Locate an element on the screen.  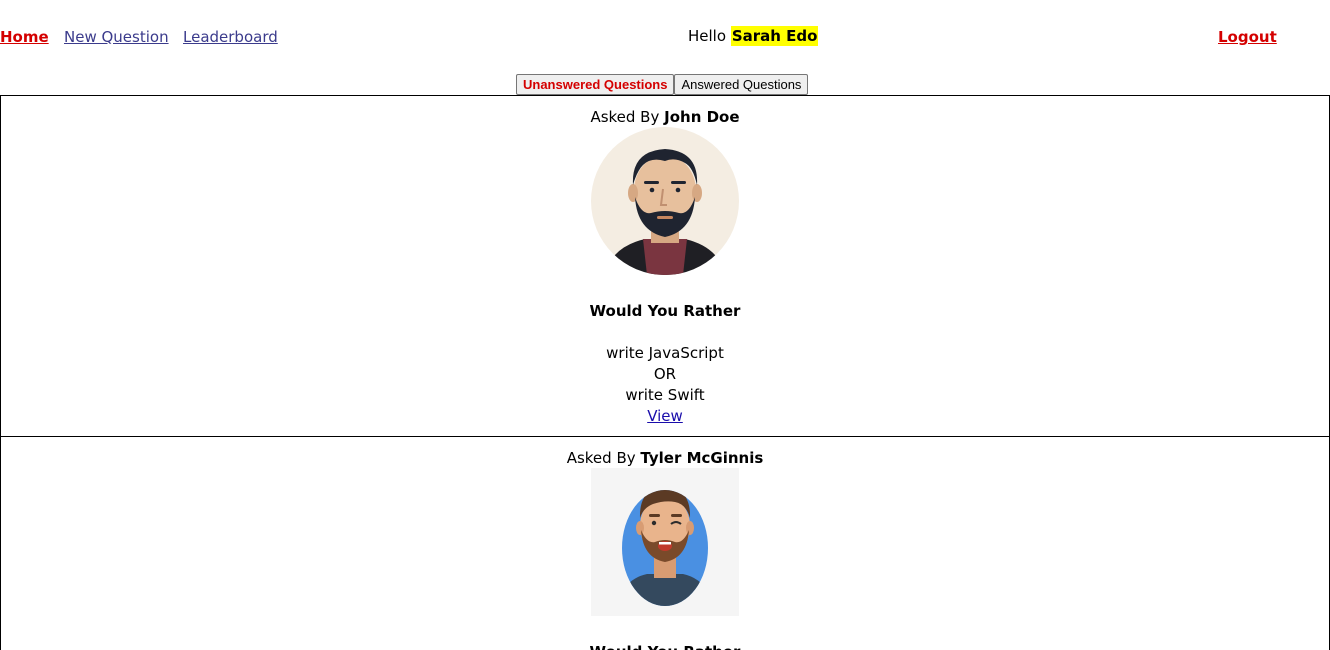
current-user-name: Sarah Edo is located at coordinates (774, 36).